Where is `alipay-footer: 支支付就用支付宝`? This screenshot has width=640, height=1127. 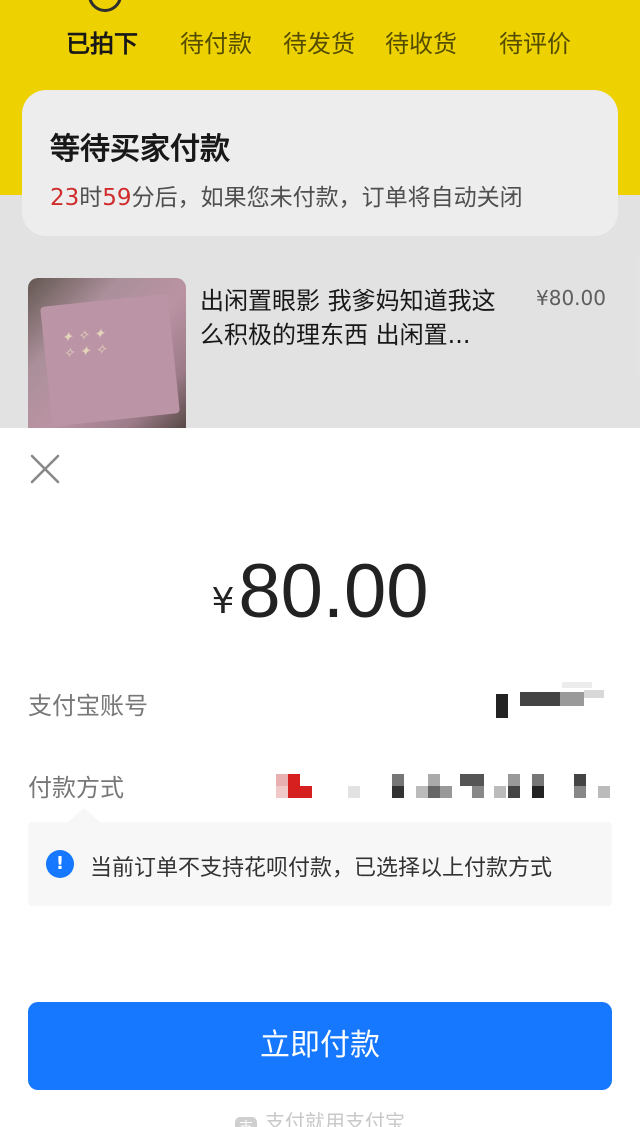 alipay-footer: 支支付就用支付宝 is located at coordinates (320, 1116).